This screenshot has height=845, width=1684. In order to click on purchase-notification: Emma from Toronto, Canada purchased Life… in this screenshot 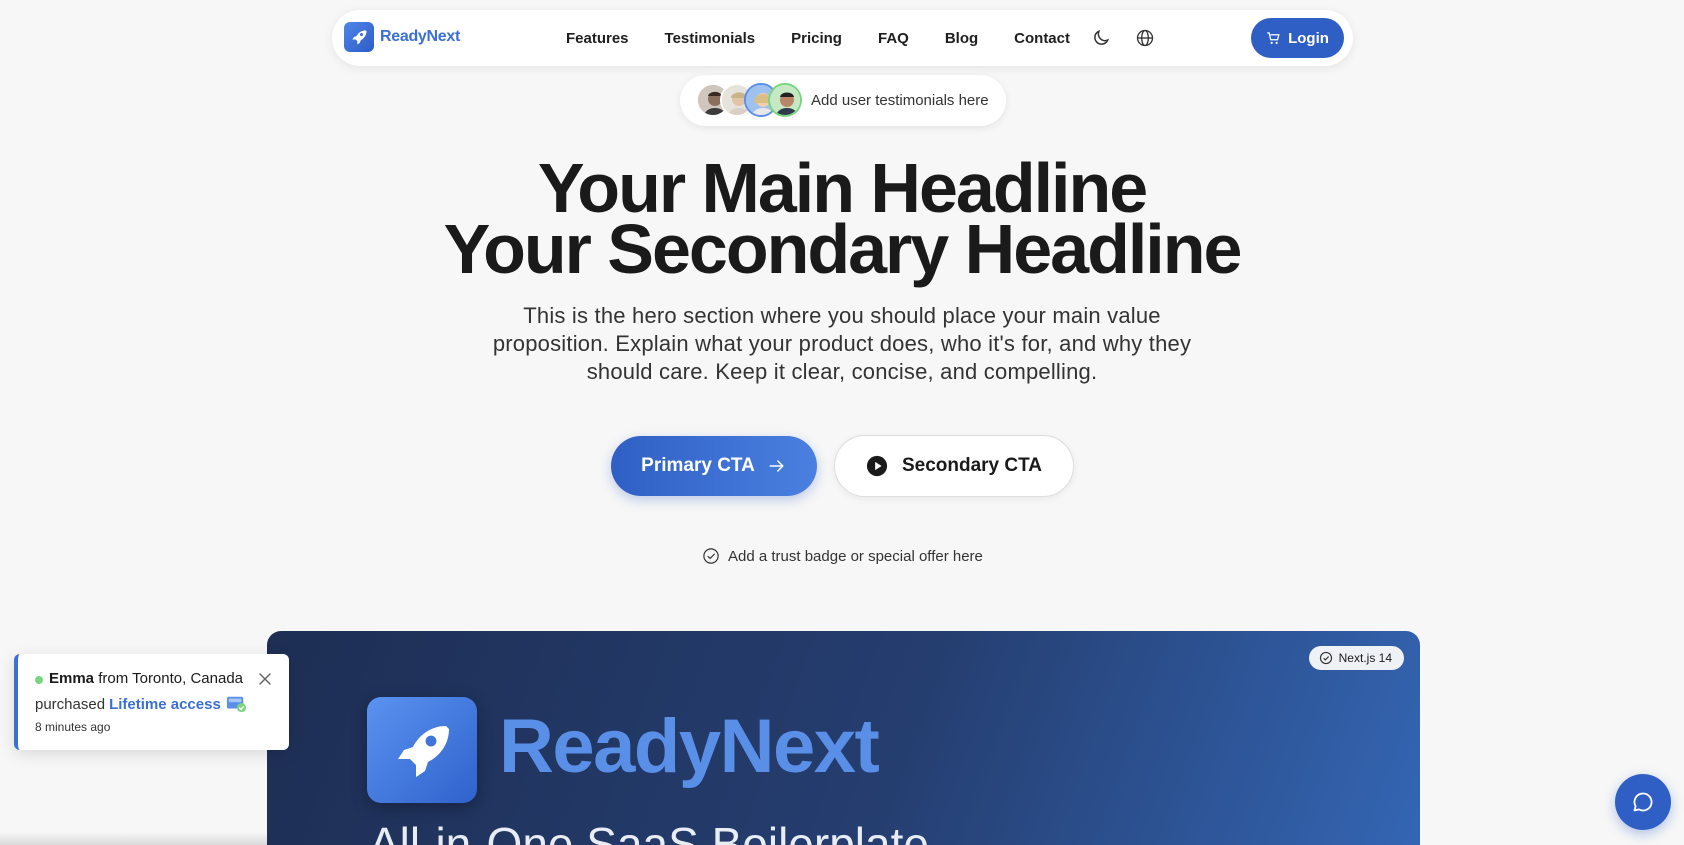, I will do `click(151, 702)`.